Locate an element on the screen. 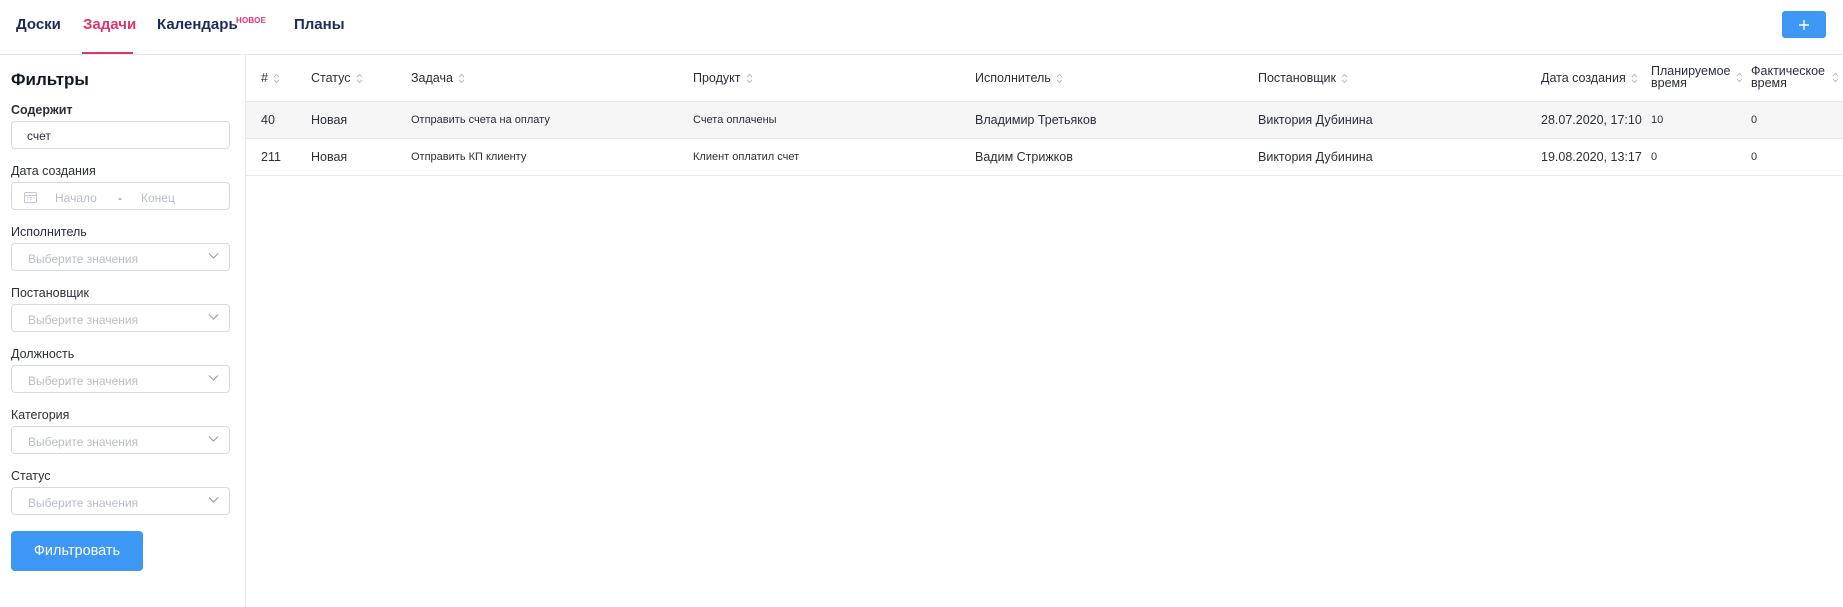  column-header-label: Задача is located at coordinates (432, 78).